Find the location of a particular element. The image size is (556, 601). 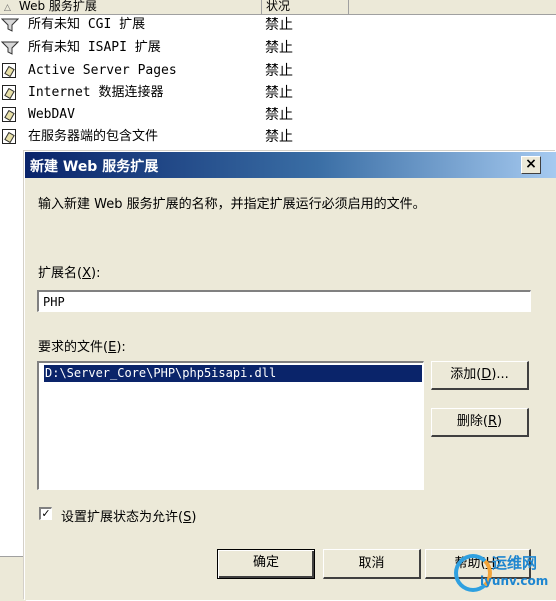

list-item-name: WebDAV is located at coordinates (51, 114).